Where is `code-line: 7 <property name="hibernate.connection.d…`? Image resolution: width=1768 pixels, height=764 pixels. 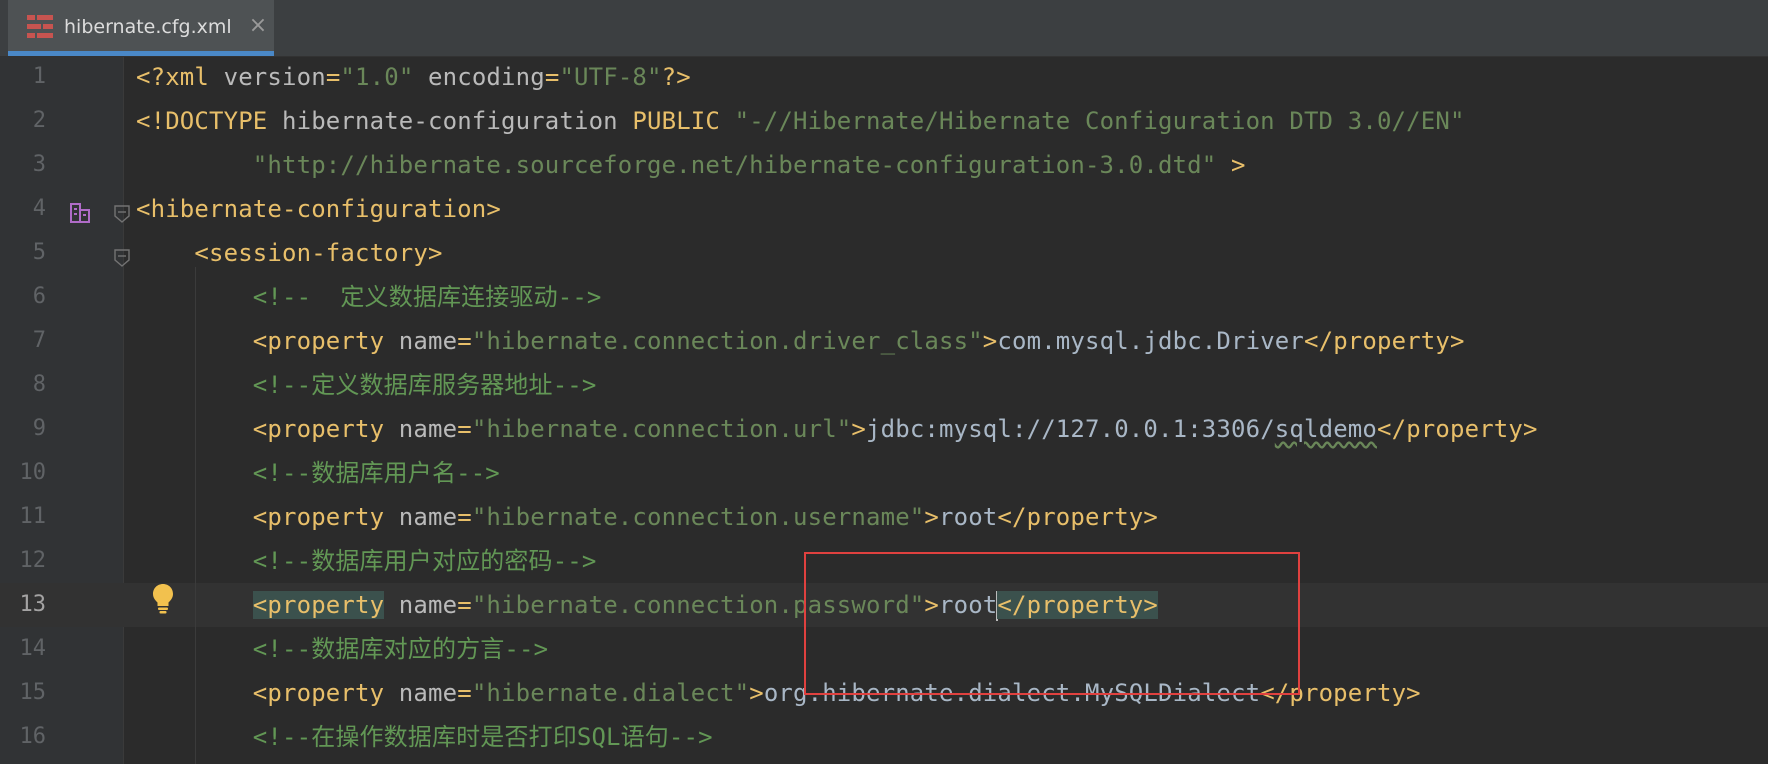 code-line: 7 <property name="hibernate.connection.d… is located at coordinates (884, 341).